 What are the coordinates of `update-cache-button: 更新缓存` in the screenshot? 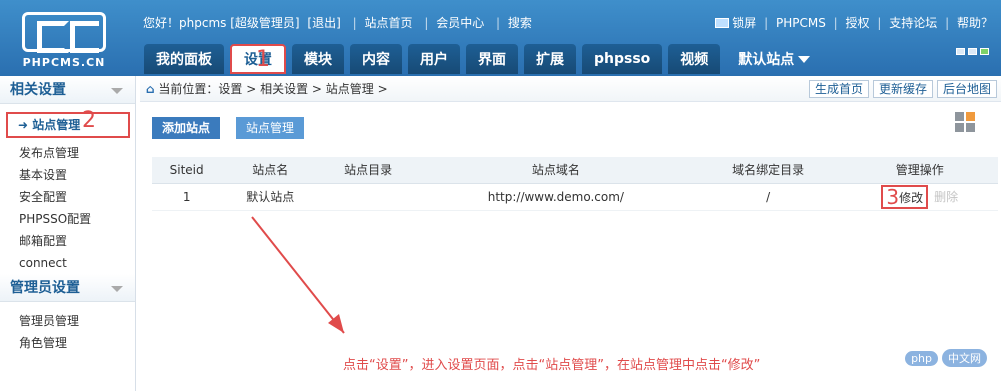 It's located at (902, 89).